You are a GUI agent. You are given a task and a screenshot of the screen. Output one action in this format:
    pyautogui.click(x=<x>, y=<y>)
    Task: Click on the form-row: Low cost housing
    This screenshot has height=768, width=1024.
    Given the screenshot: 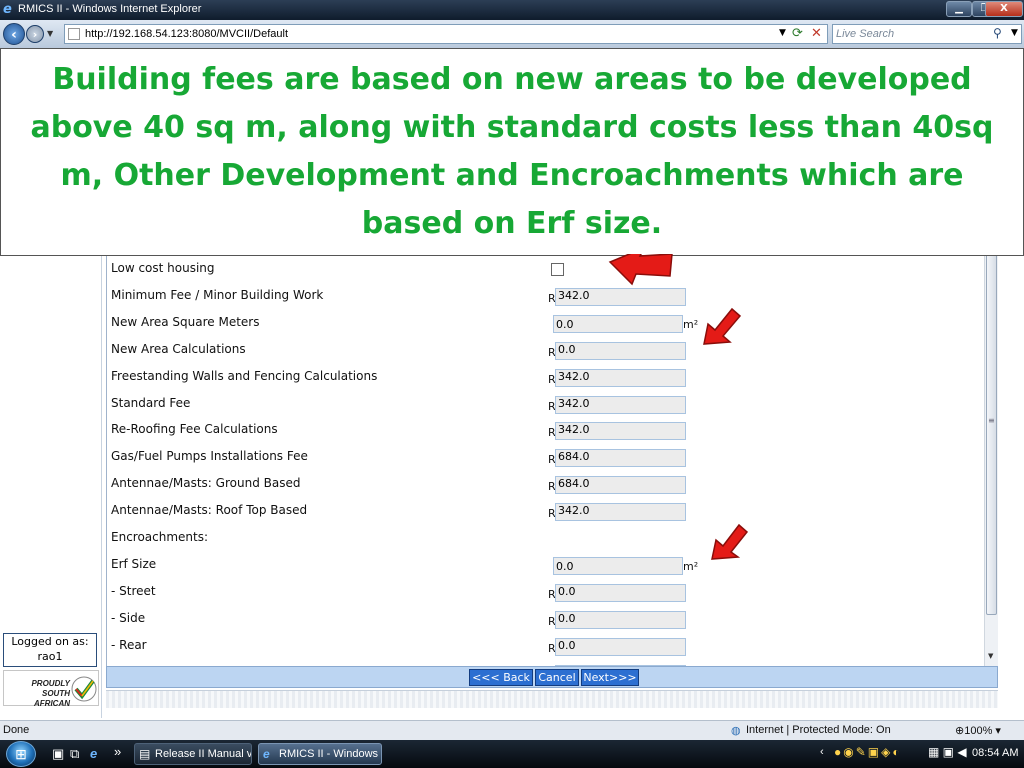 What is the action you would take?
    pyautogui.click(x=547, y=271)
    